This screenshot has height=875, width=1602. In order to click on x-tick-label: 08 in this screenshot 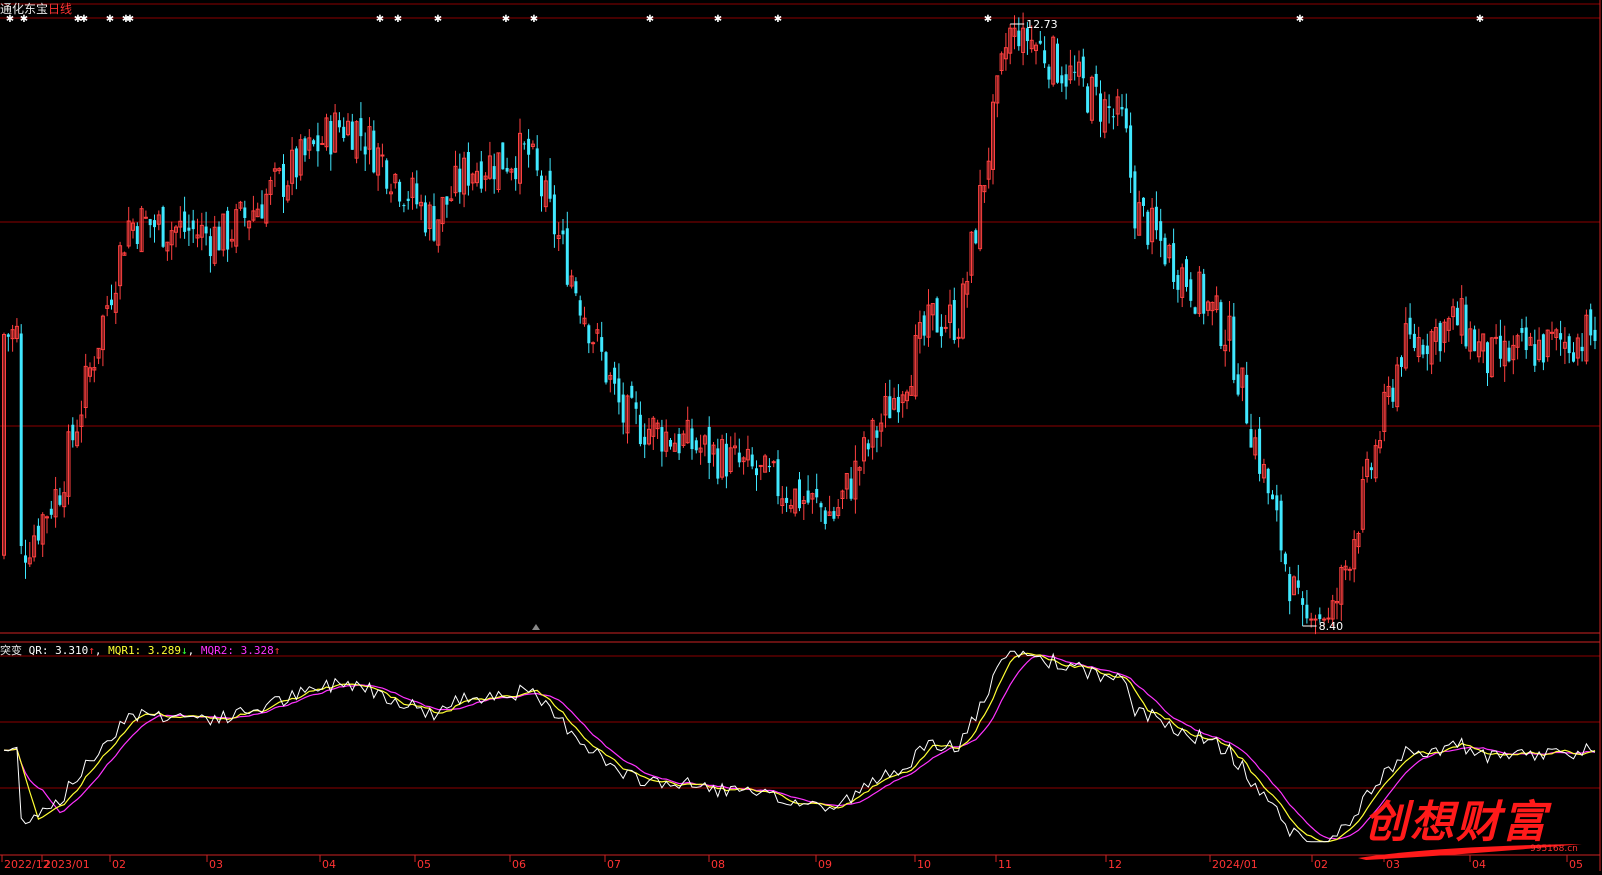, I will do `click(718, 864)`.